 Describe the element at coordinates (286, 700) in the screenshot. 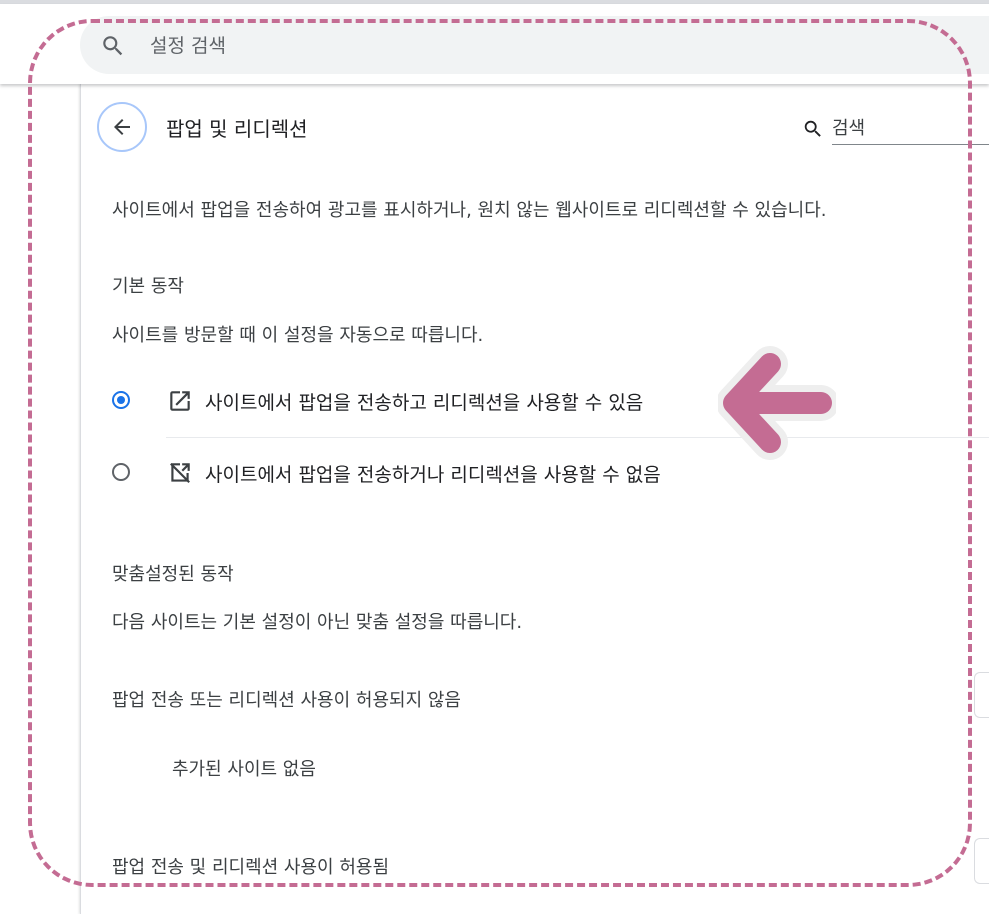

I see `blocked-sites-heading: 팝업 전송 또는 리디렉션 사용이 허용되지 않음` at that location.